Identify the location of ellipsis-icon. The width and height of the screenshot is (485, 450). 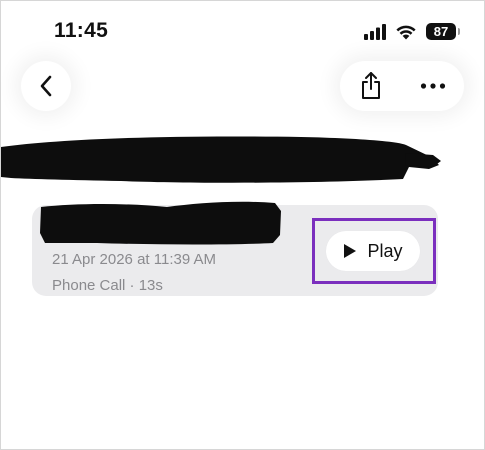
(433, 86).